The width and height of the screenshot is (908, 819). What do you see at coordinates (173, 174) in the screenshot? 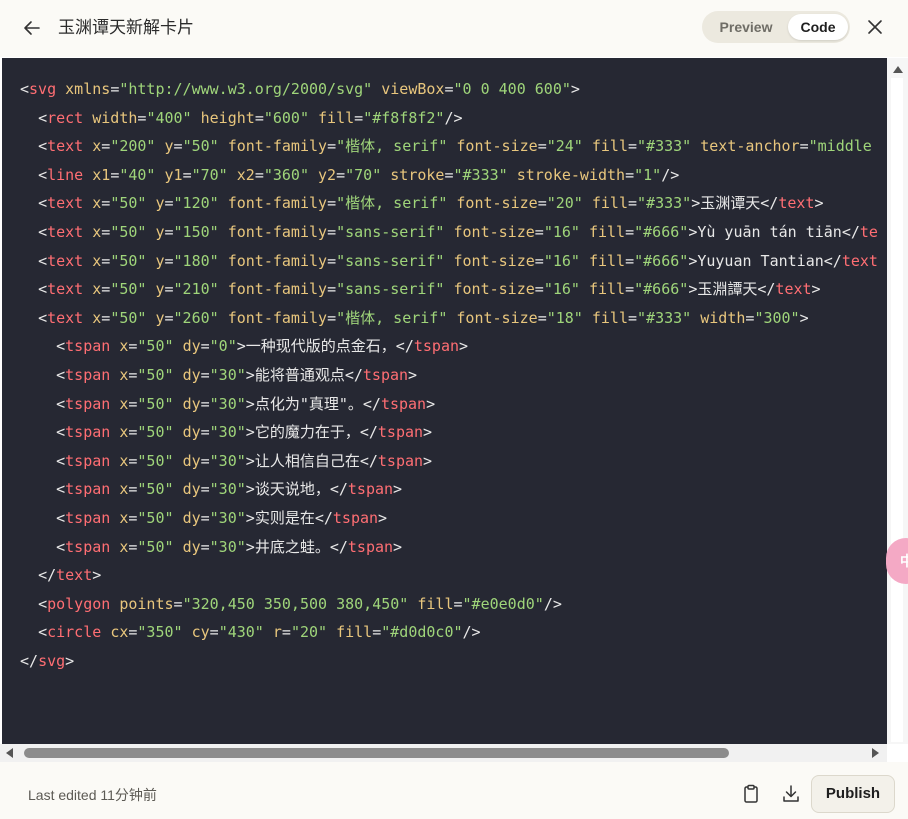
I see `code-token-attr: y1` at bounding box center [173, 174].